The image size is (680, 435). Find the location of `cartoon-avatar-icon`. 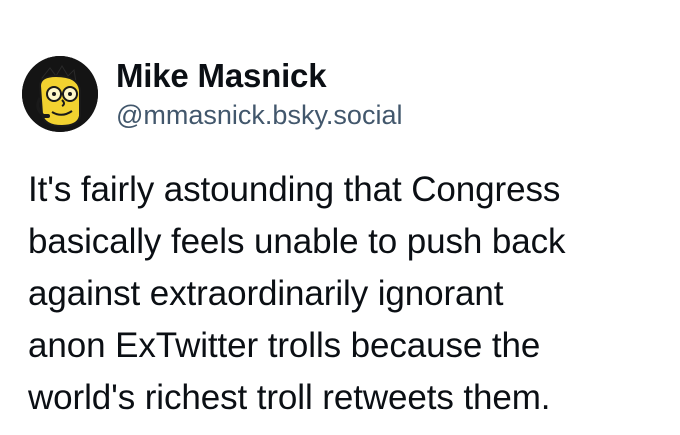

cartoon-avatar-icon is located at coordinates (60, 94).